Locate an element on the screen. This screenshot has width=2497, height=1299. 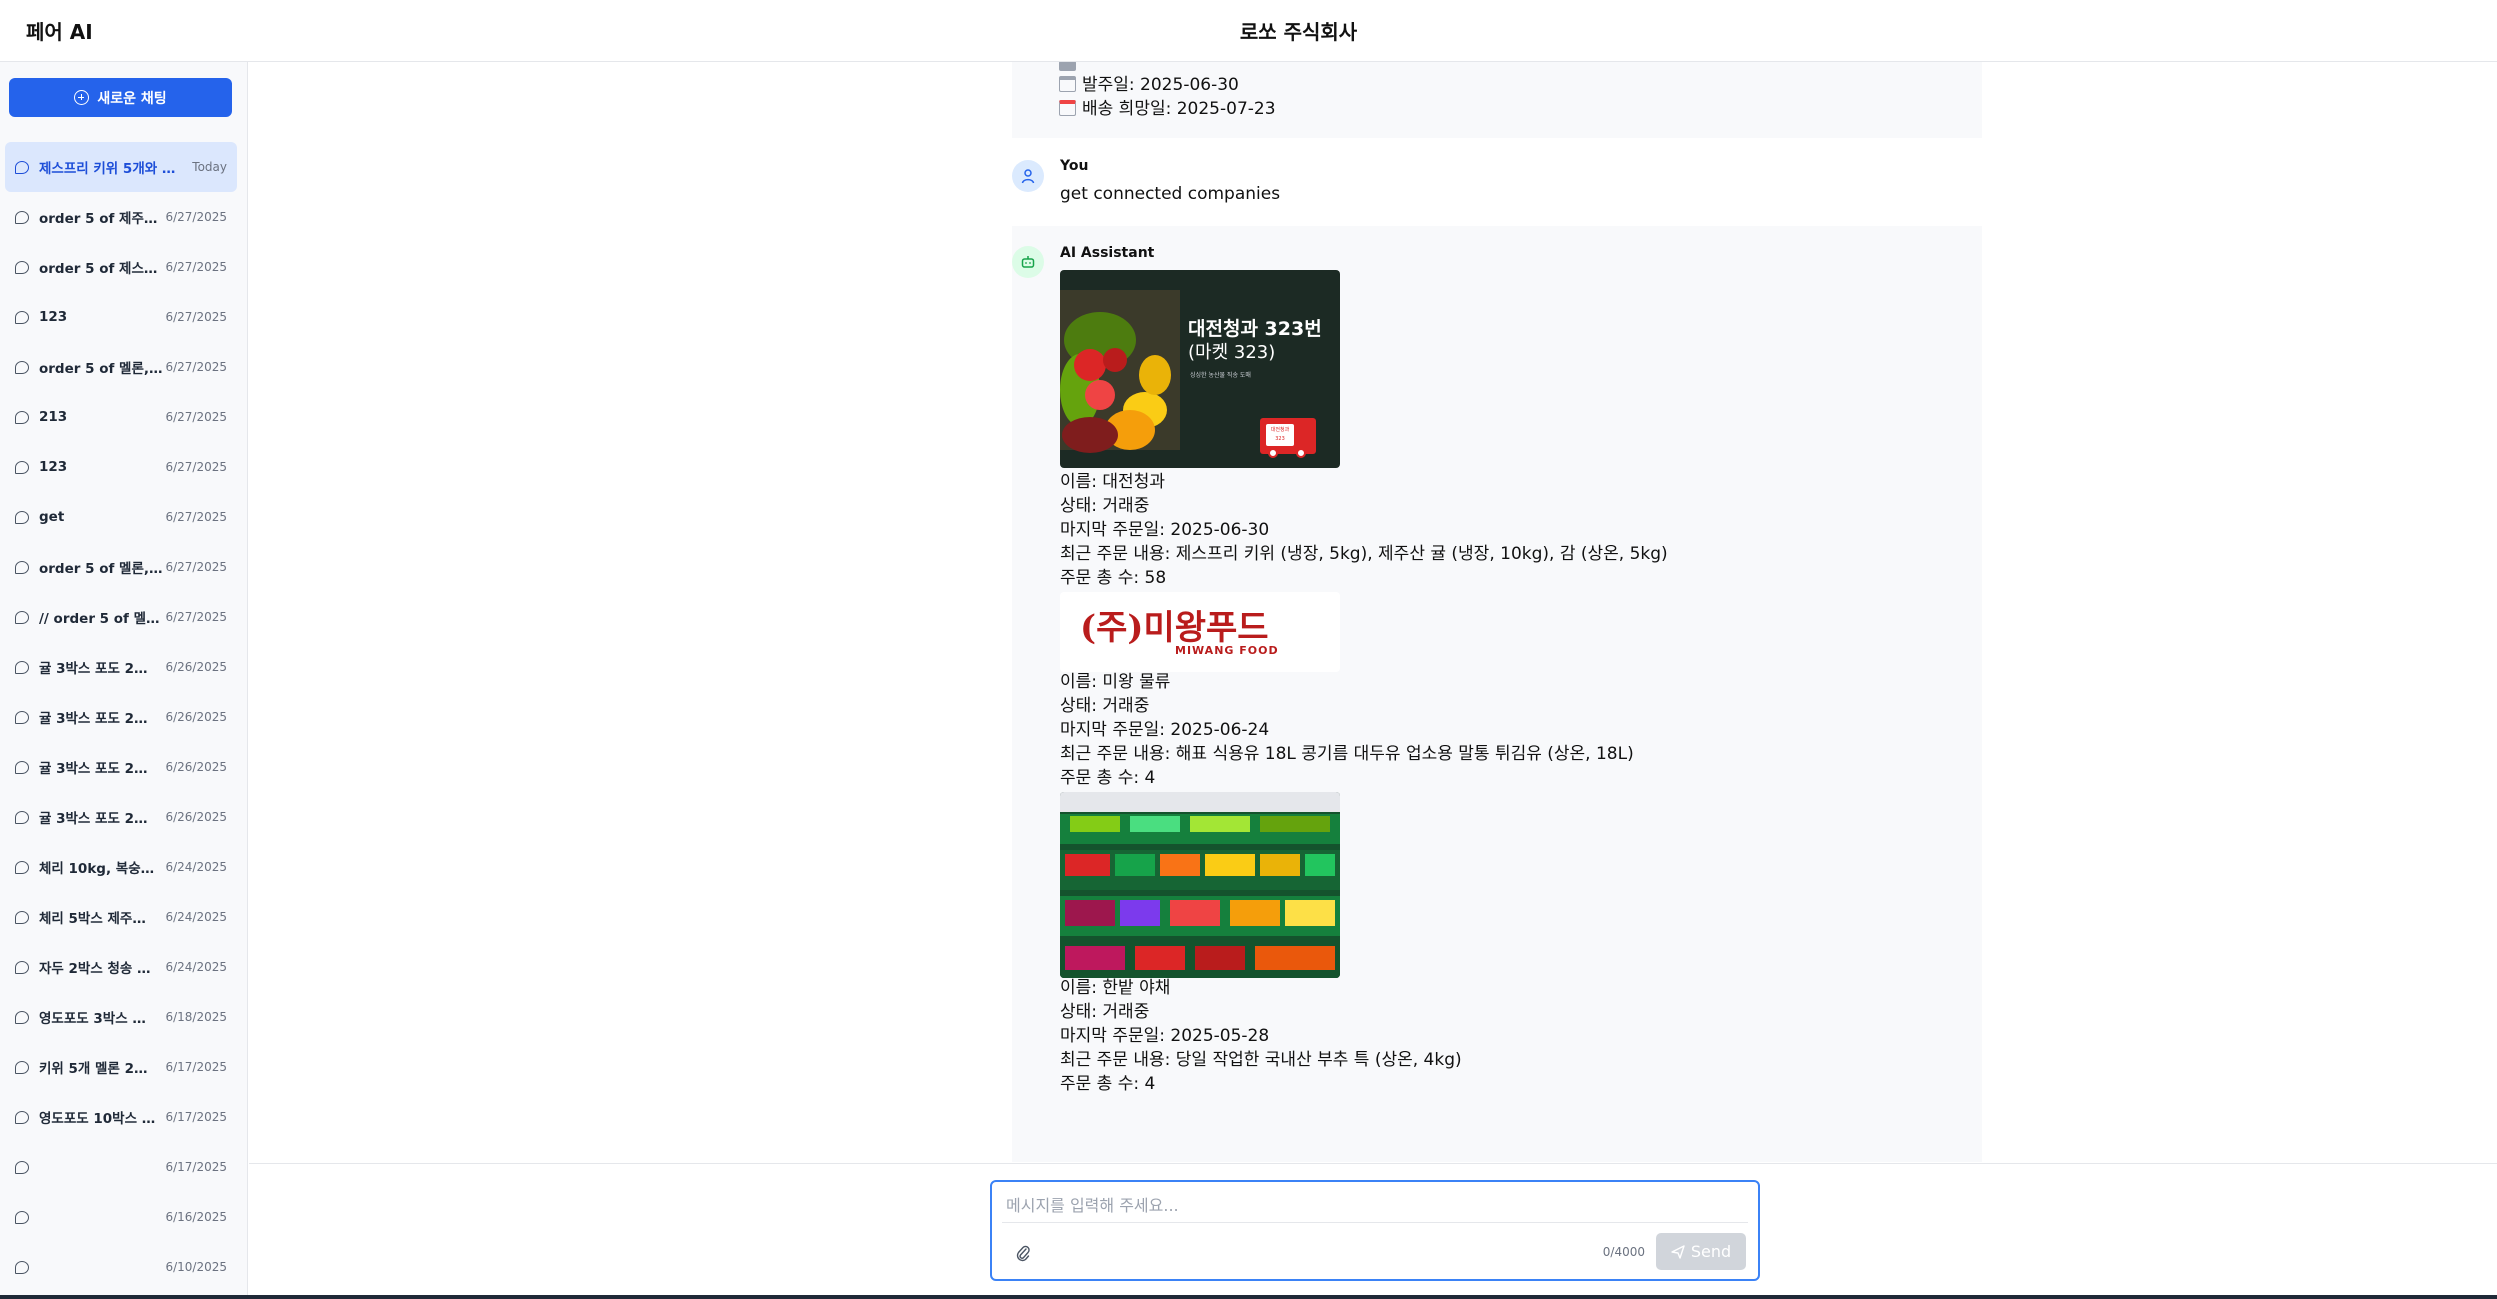
company-1-last-order: 마지막 주문일: 2025-06-30 is located at coordinates (1165, 530).